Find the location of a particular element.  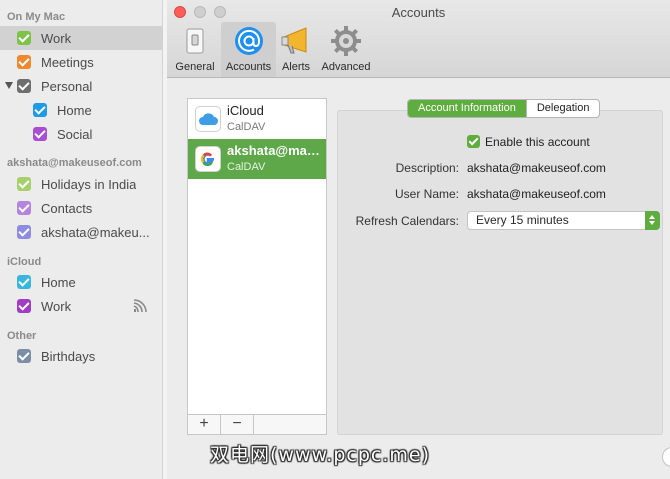

calendar-item-social: Social is located at coordinates (81, 134).